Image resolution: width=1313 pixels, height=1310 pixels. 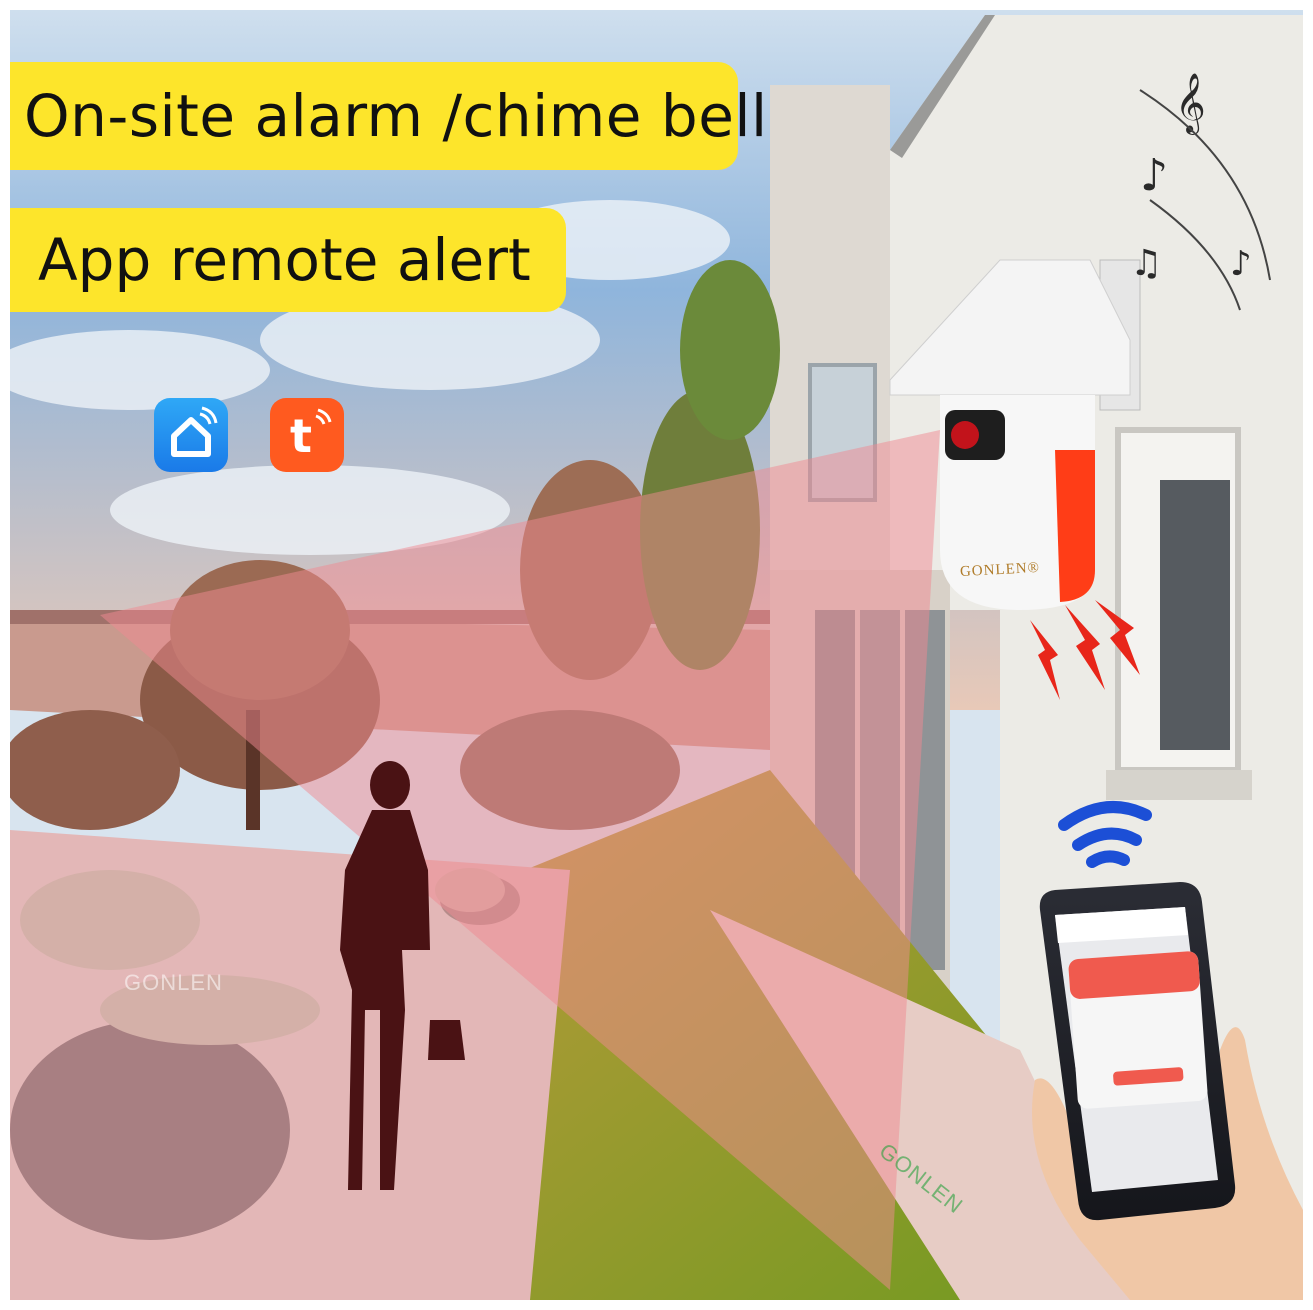 What do you see at coordinates (191, 435) in the screenshot?
I see `smart-life-app-icon` at bounding box center [191, 435].